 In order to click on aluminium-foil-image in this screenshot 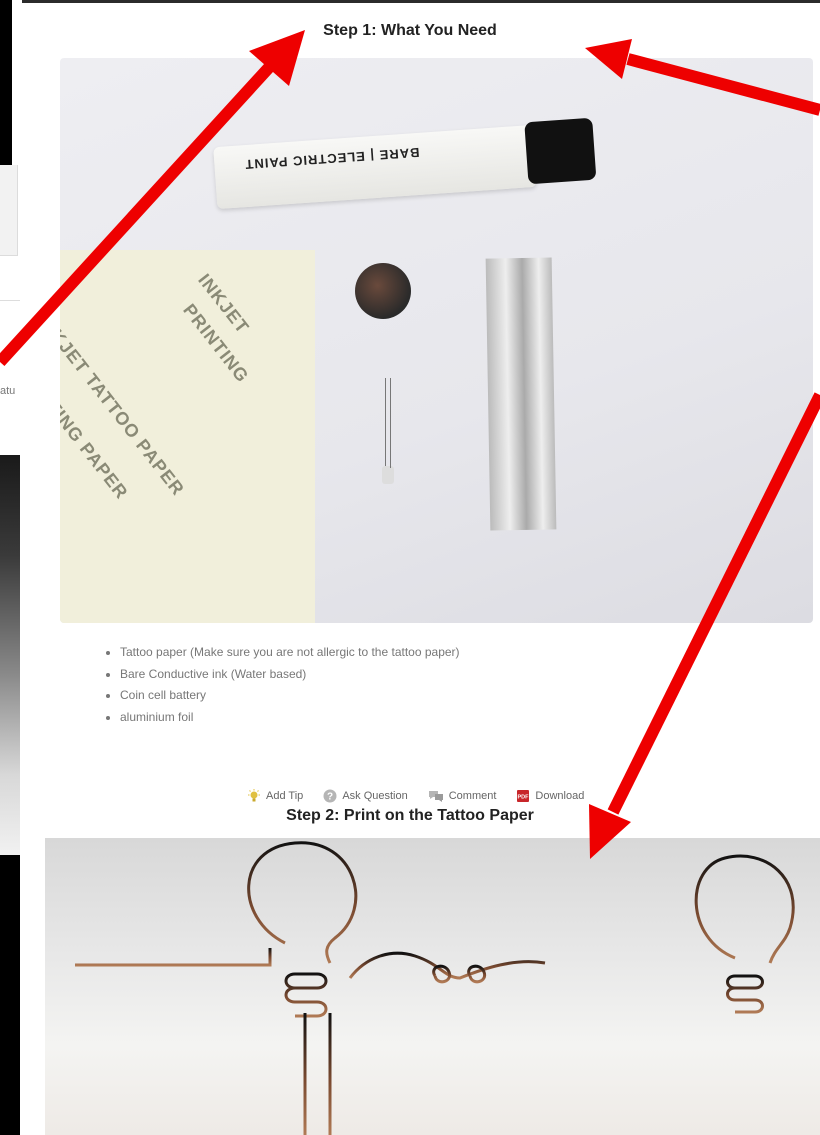, I will do `click(521, 394)`.